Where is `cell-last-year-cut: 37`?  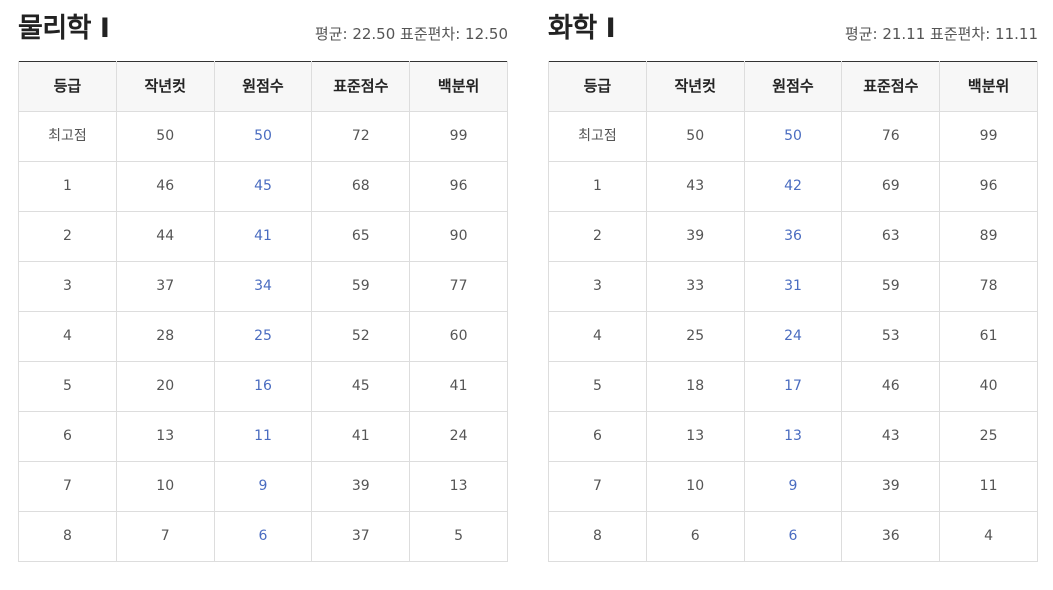 cell-last-year-cut: 37 is located at coordinates (165, 286).